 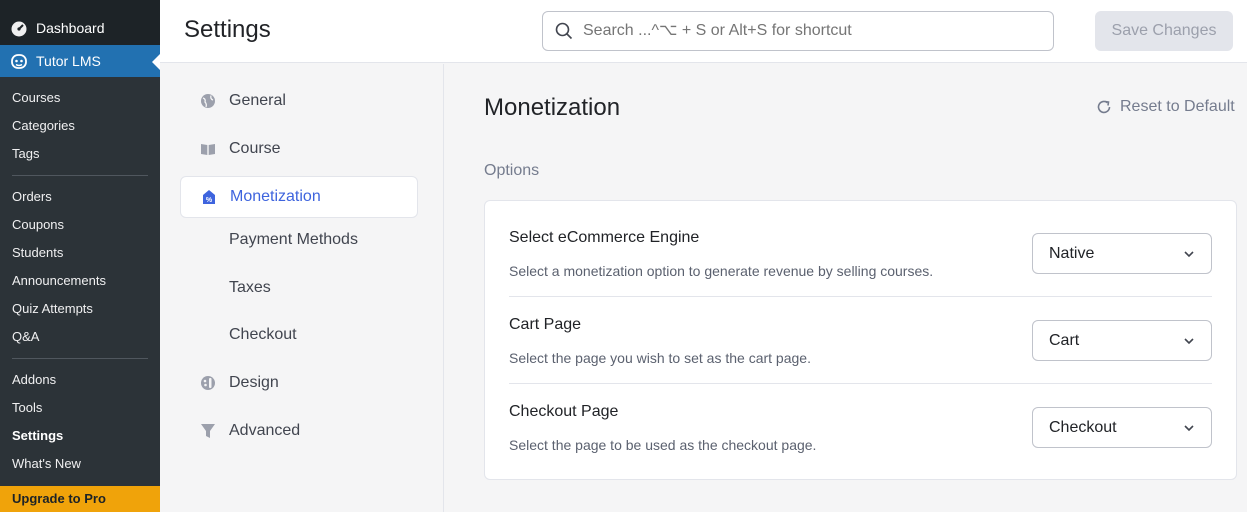 I want to click on globe-icon, so click(x=208, y=101).